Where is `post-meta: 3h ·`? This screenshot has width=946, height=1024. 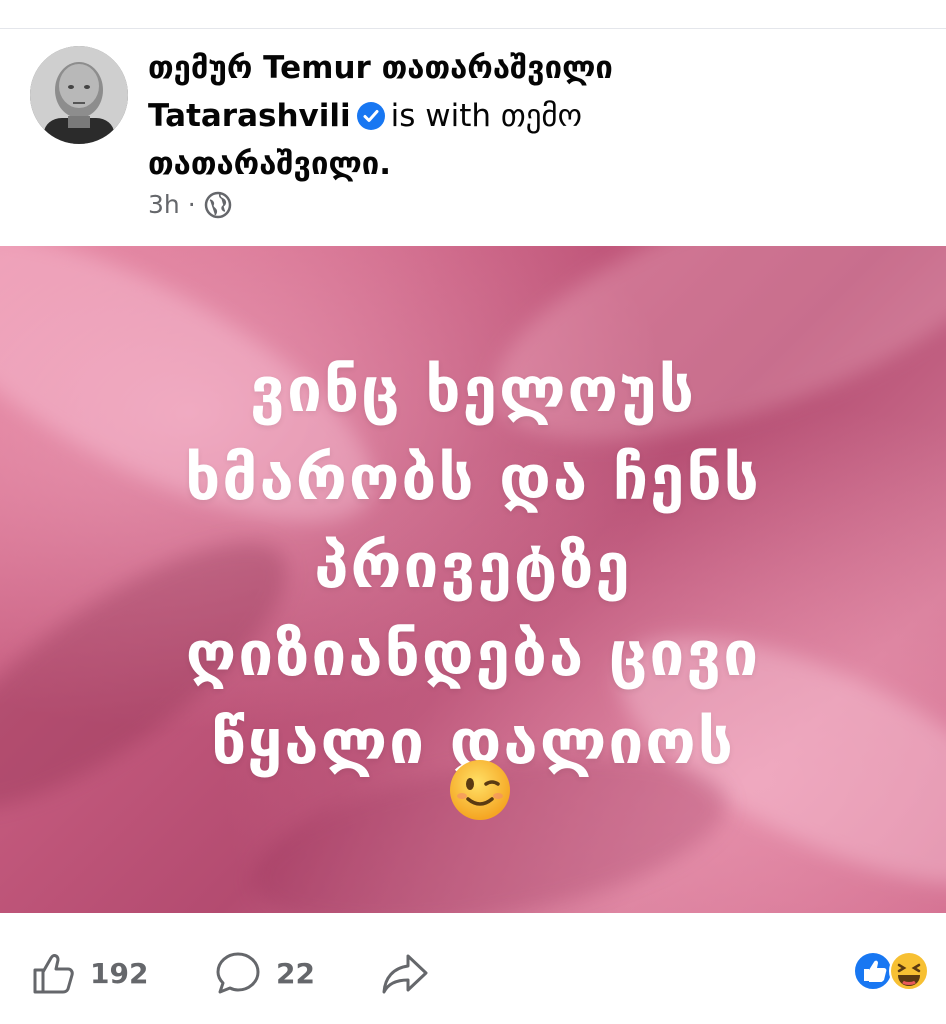
post-meta: 3h · is located at coordinates (190, 204).